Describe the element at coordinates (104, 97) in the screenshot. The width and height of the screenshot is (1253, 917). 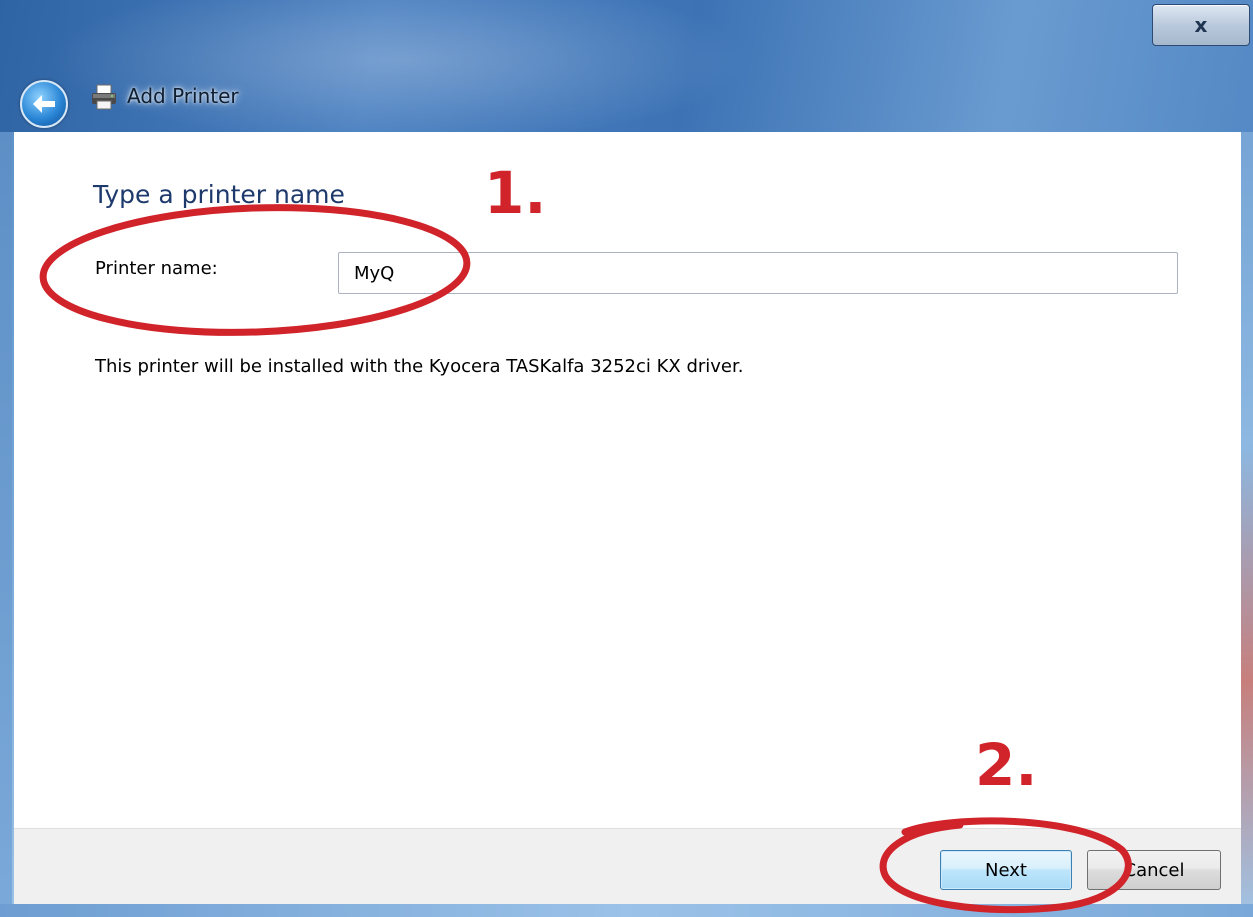
I see `printer-icon` at that location.